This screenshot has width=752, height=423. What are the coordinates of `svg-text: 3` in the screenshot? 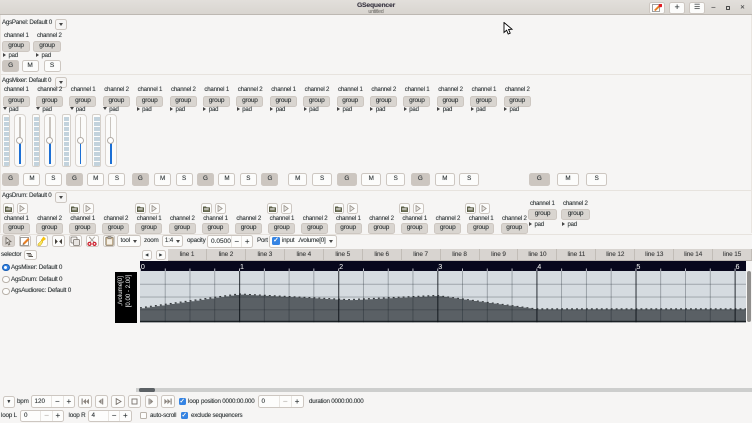 It's located at (440, 266).